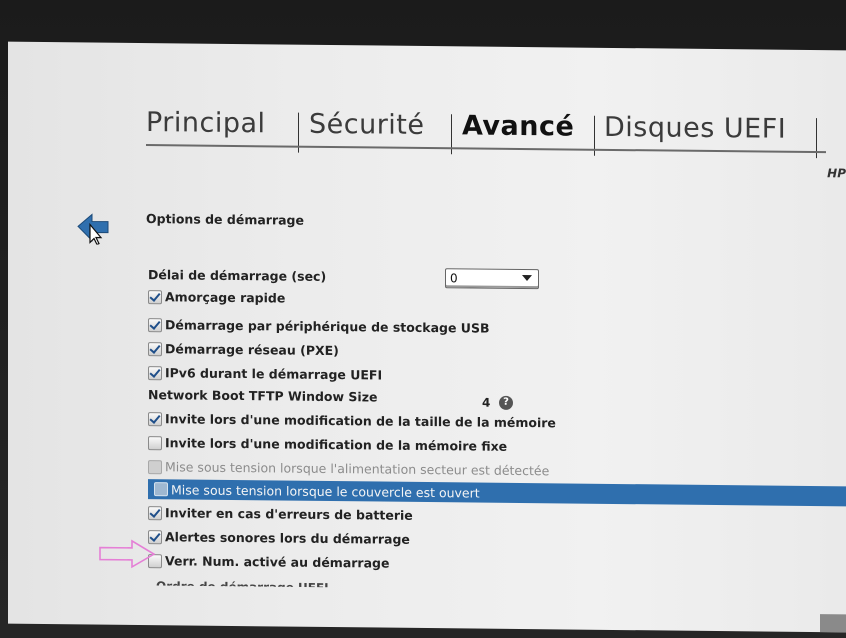 This screenshot has height=638, width=846. I want to click on tab-bar: Principal Sécurité Avancé Disques UEFI, so click(496, 136).